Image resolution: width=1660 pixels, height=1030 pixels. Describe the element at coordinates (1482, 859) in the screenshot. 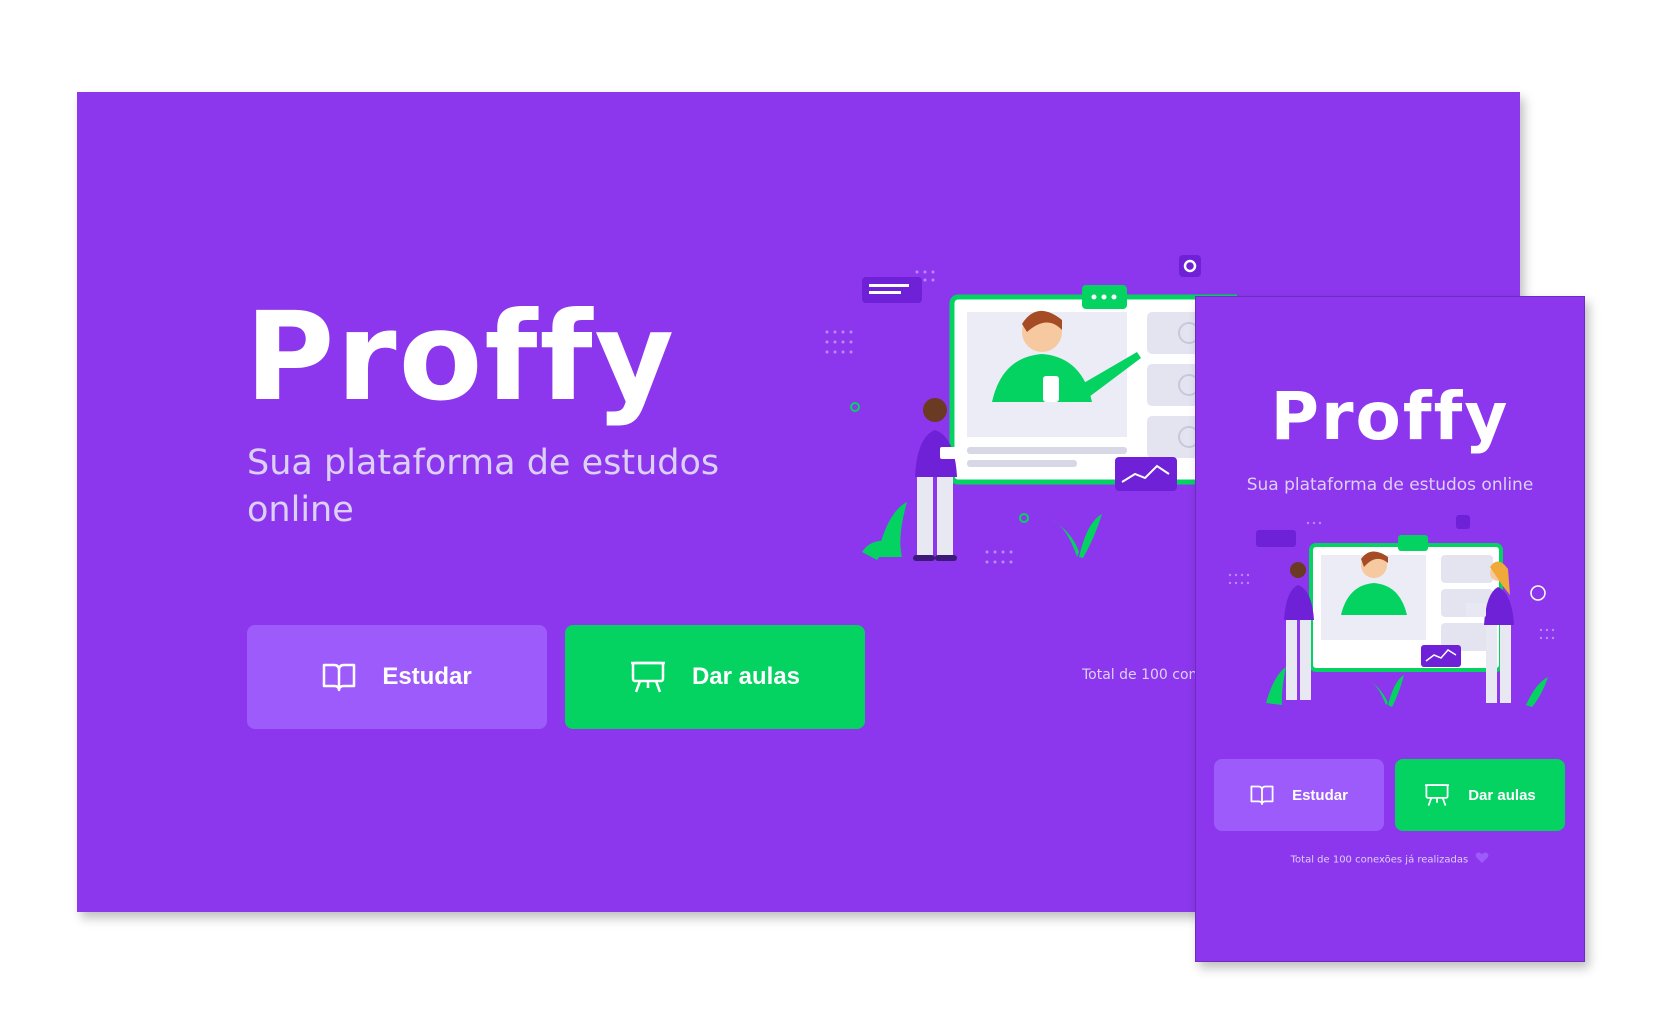

I see `purple-heart-icon` at that location.